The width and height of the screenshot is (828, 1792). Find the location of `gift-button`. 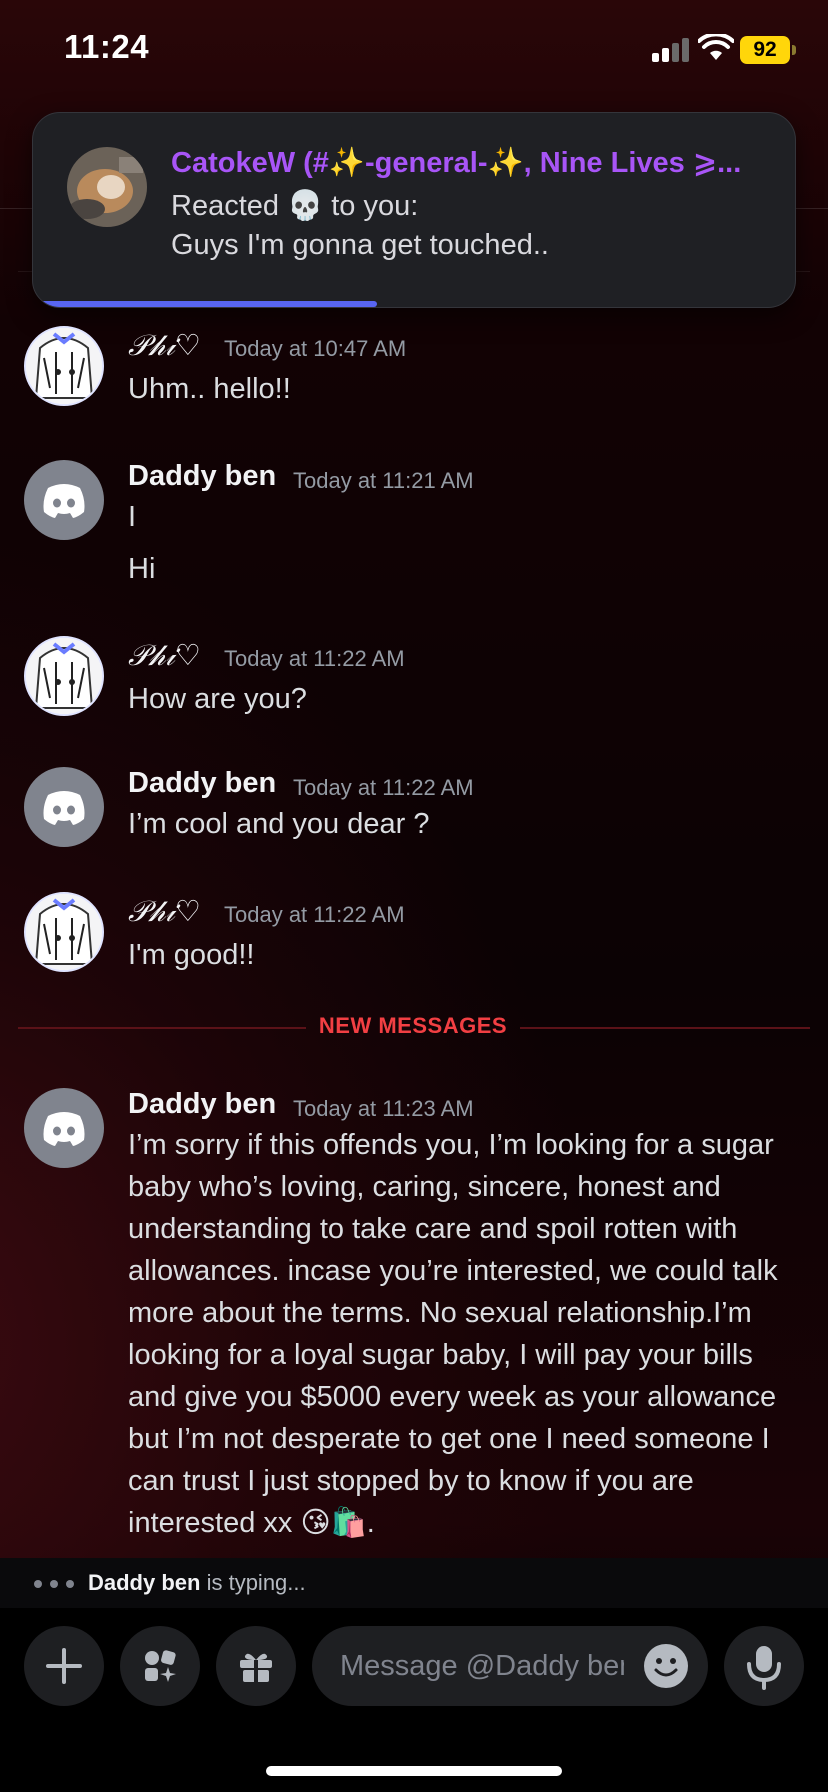

gift-button is located at coordinates (256, 1666).